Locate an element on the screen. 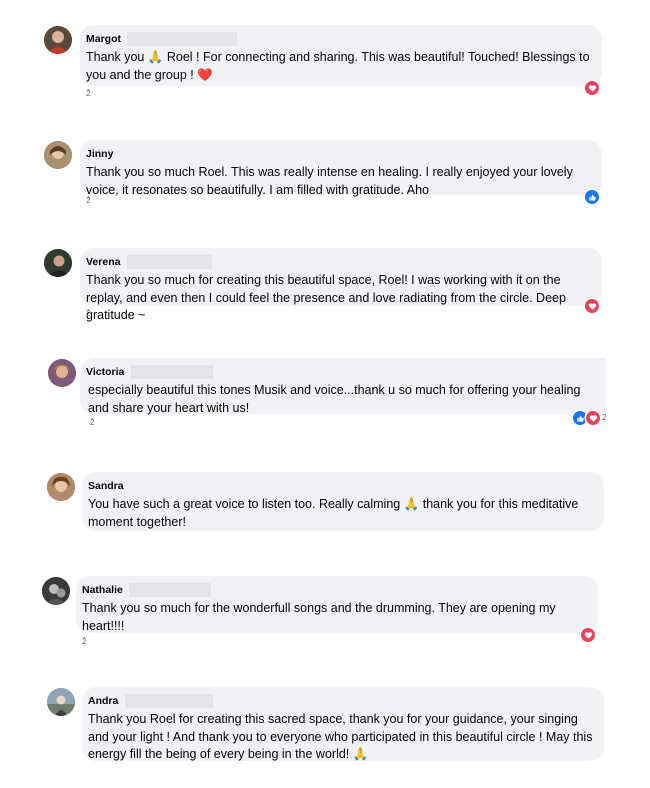 Image resolution: width=650 pixels, height=788 pixels. comment-author: Nathalie is located at coordinates (102, 590).